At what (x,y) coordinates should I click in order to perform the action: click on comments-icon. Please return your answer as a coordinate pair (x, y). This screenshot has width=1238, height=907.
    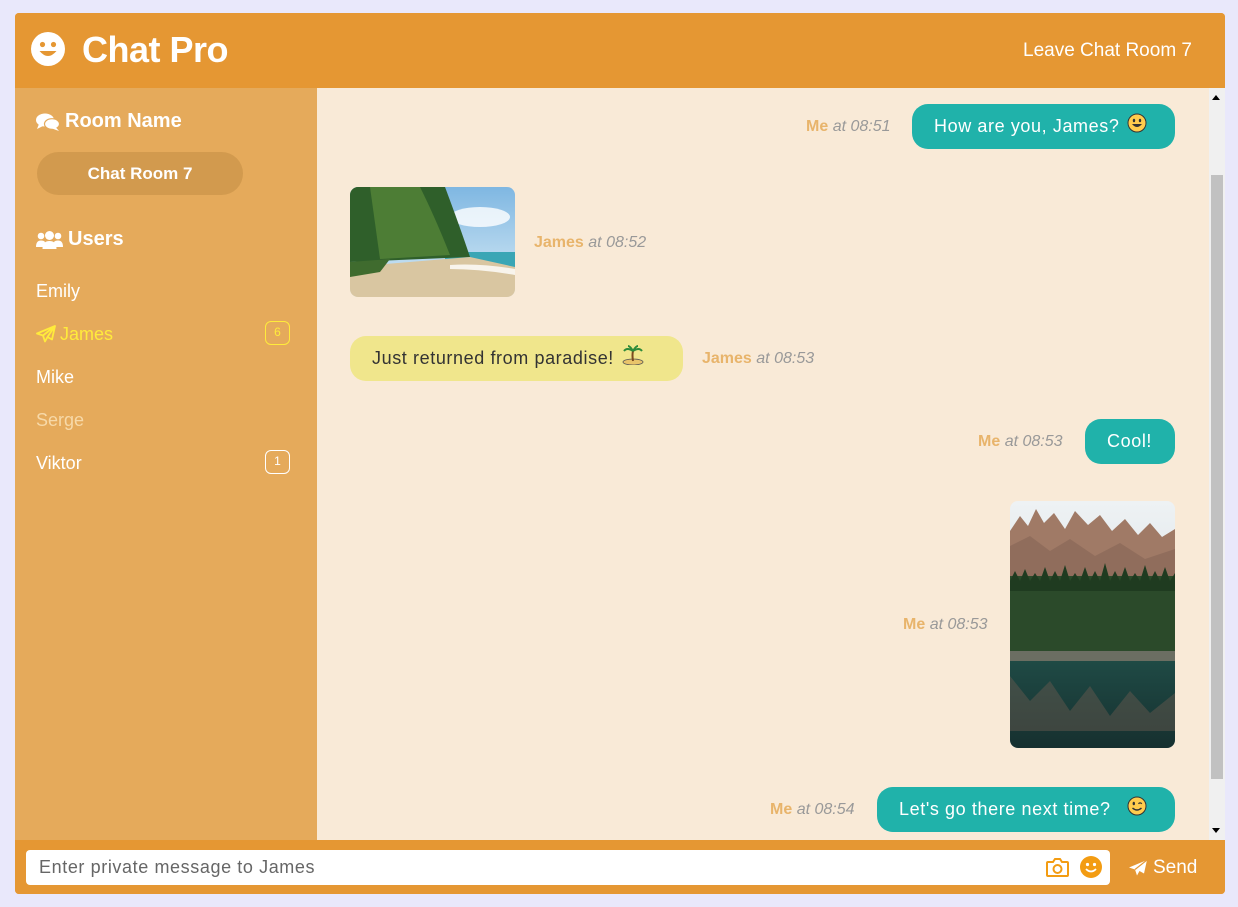
    Looking at the image, I should click on (48, 122).